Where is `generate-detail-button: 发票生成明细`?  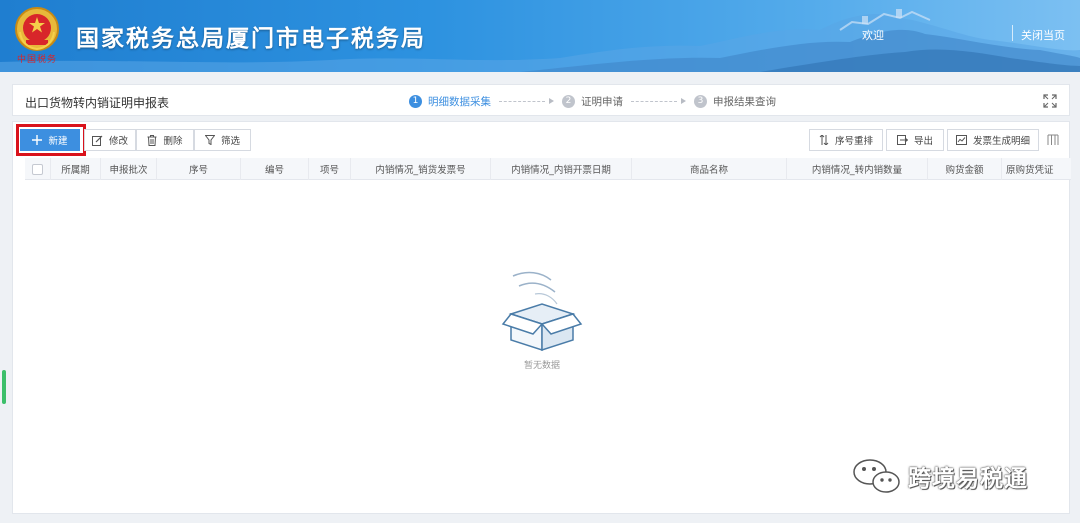
generate-detail-button: 发票生成明细 is located at coordinates (993, 140).